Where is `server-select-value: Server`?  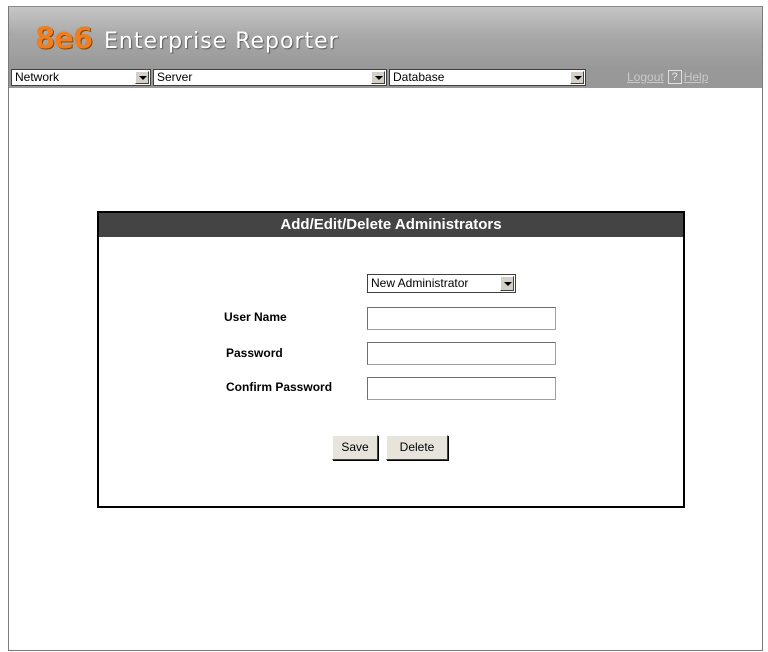 server-select-value: Server is located at coordinates (175, 77).